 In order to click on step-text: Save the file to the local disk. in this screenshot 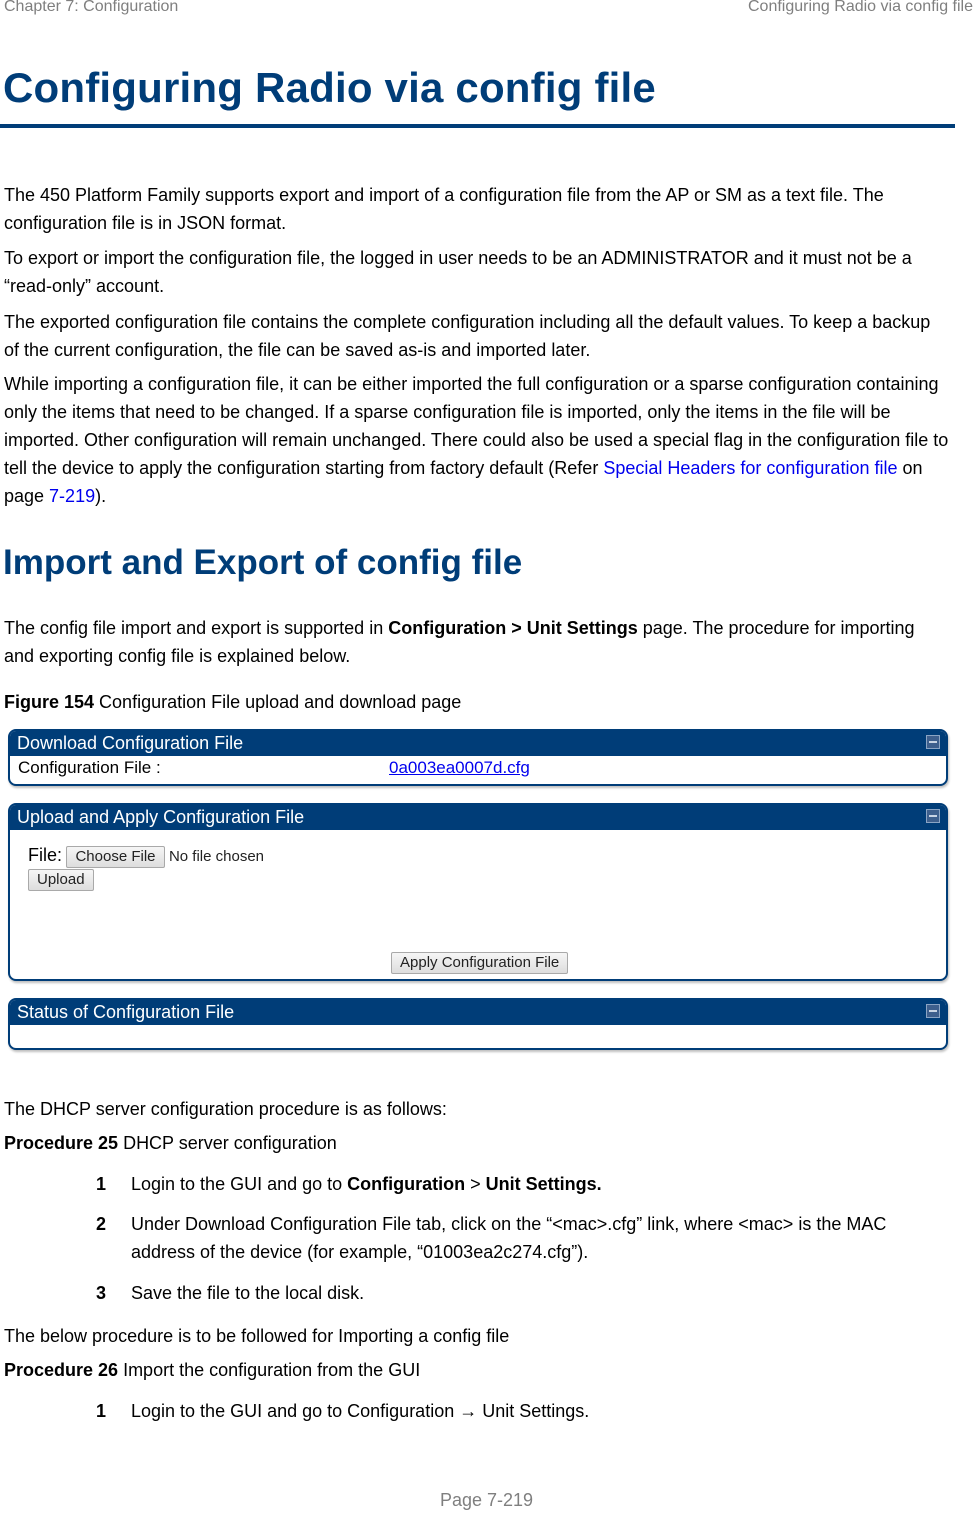, I will do `click(248, 1293)`.